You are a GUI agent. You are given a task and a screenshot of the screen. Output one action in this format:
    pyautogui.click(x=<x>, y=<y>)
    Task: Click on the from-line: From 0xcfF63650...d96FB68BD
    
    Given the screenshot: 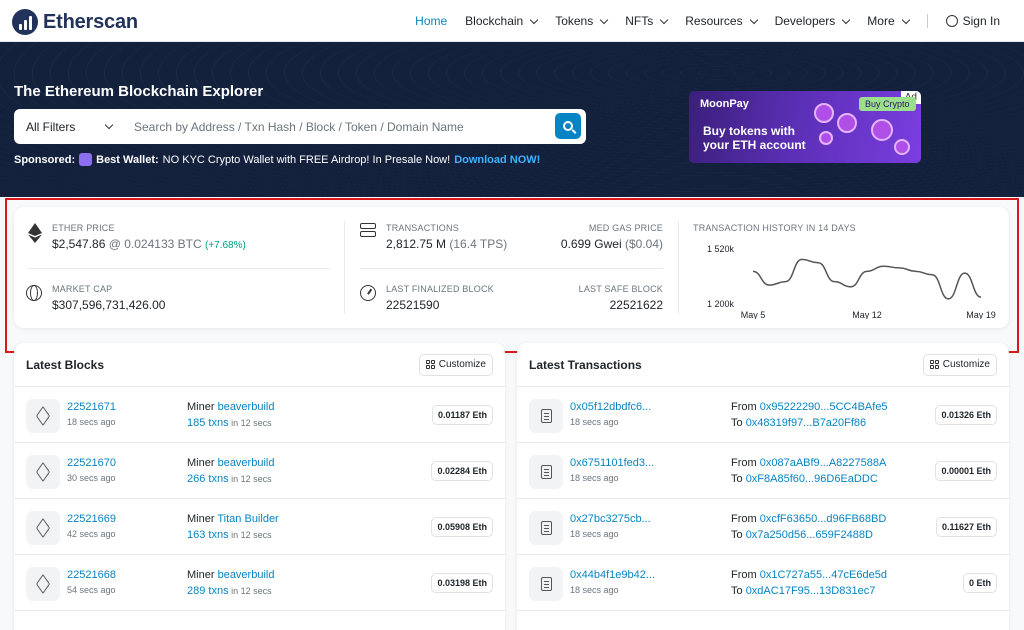 What is the action you would take?
    pyautogui.click(x=809, y=519)
    